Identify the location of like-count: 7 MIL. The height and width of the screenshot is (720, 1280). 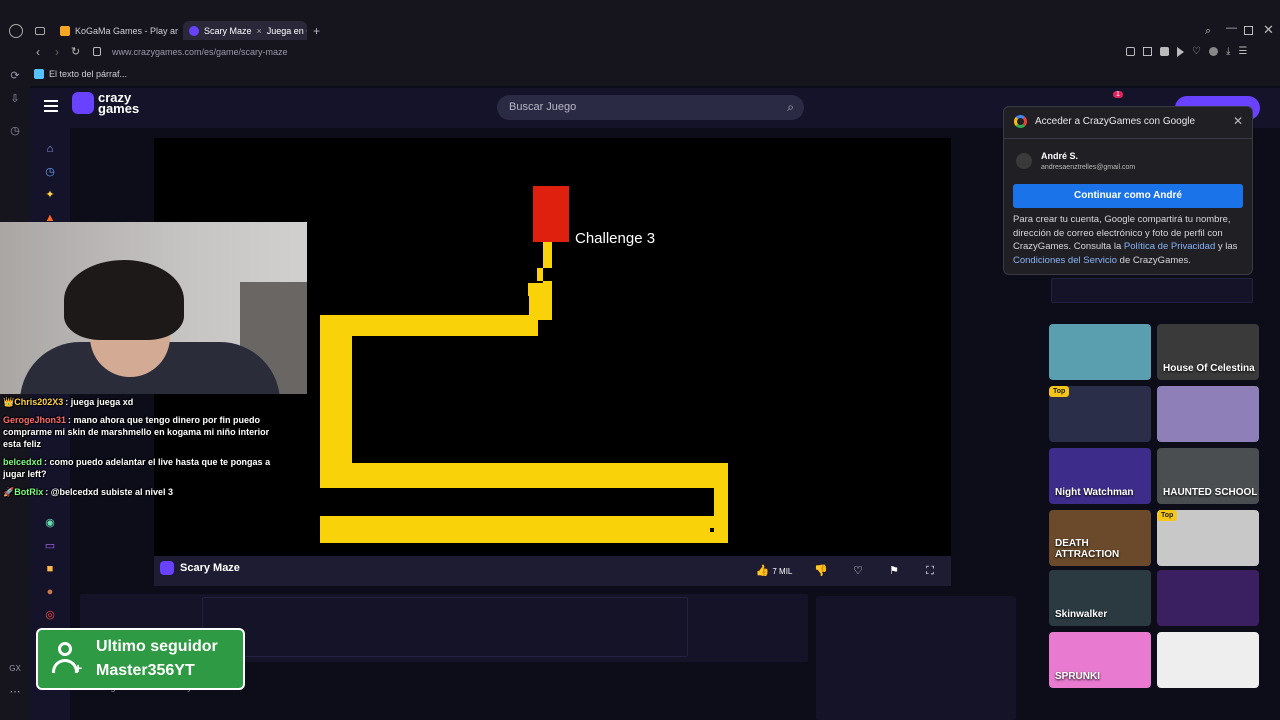
(782, 571).